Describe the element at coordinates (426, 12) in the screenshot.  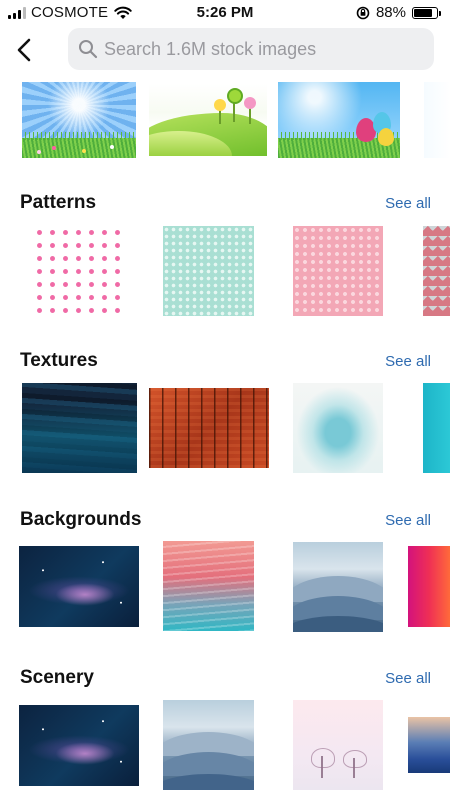
I see `battery-icon` at that location.